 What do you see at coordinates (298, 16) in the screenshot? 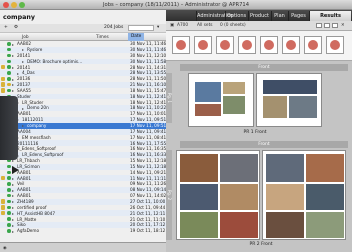
I see `tab-pages: Pages` at bounding box center [298, 16].